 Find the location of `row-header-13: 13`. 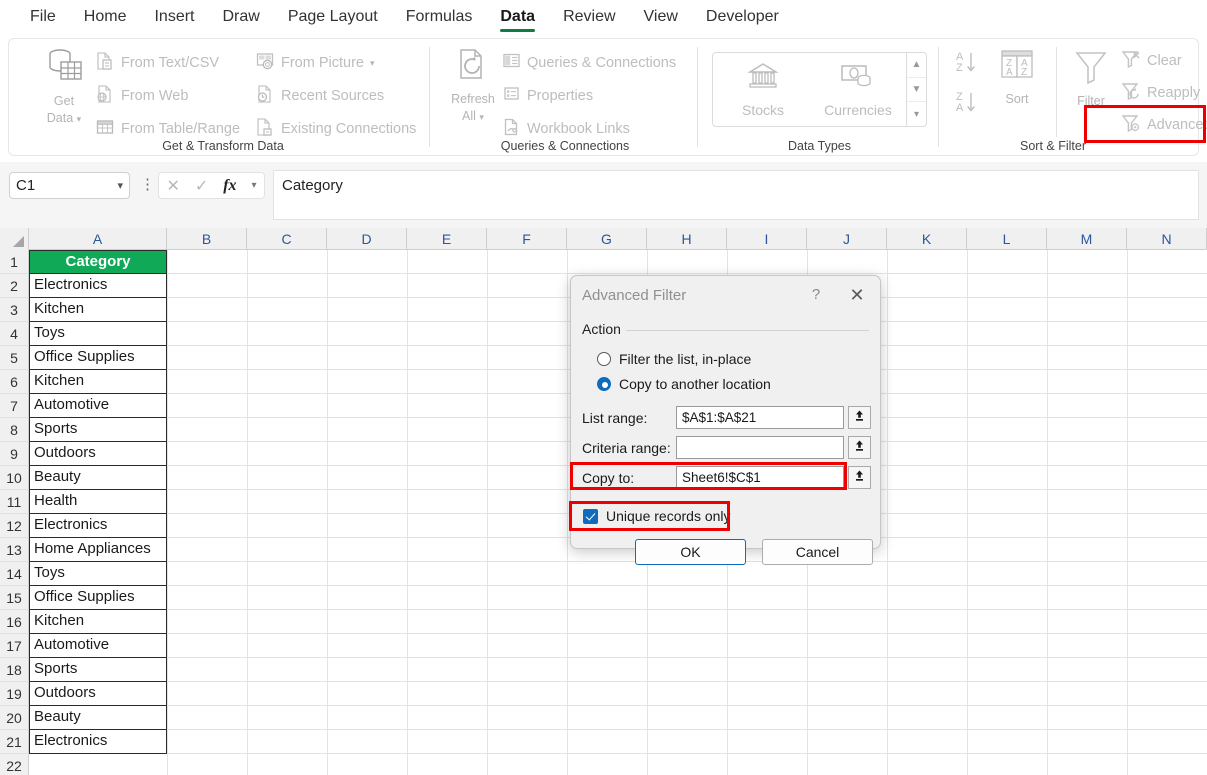

row-header-13: 13 is located at coordinates (14, 550).